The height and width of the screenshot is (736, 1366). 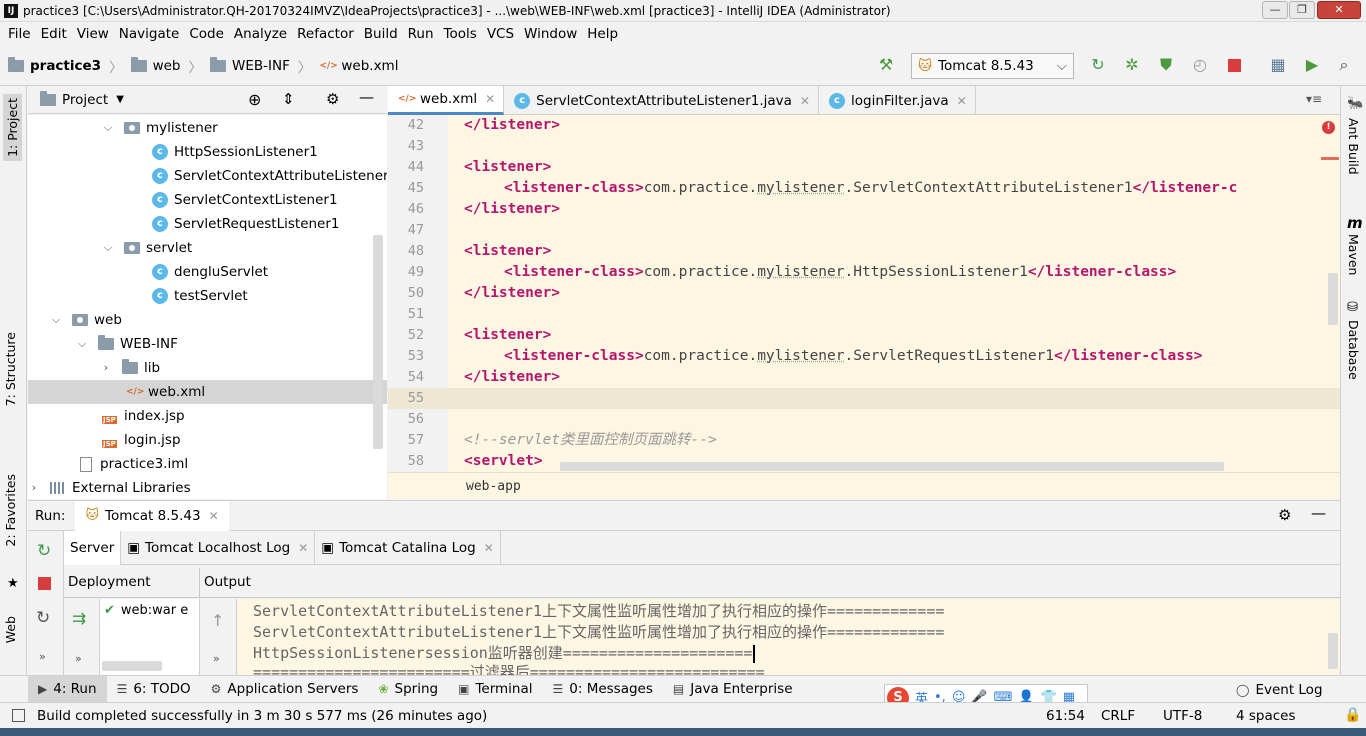 I want to click on coverage-shield-icon: ⛊, so click(x=1166, y=65).